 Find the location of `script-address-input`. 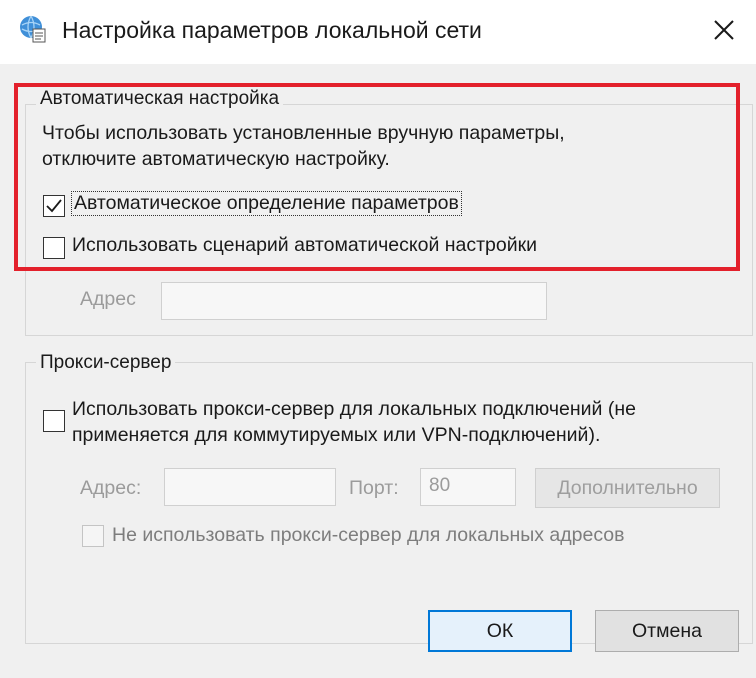

script-address-input is located at coordinates (354, 301).